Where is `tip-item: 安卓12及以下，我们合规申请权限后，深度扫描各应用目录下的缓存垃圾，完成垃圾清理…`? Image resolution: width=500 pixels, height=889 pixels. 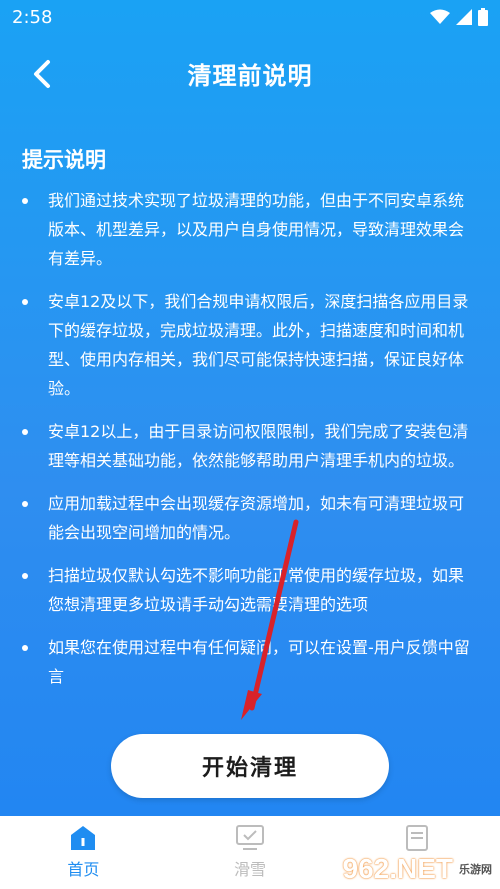 tip-item: 安卓12及以下，我们合规申请权限后，深度扫描各应用目录下的缓存垃圾，完成垃圾清理… is located at coordinates (250, 345).